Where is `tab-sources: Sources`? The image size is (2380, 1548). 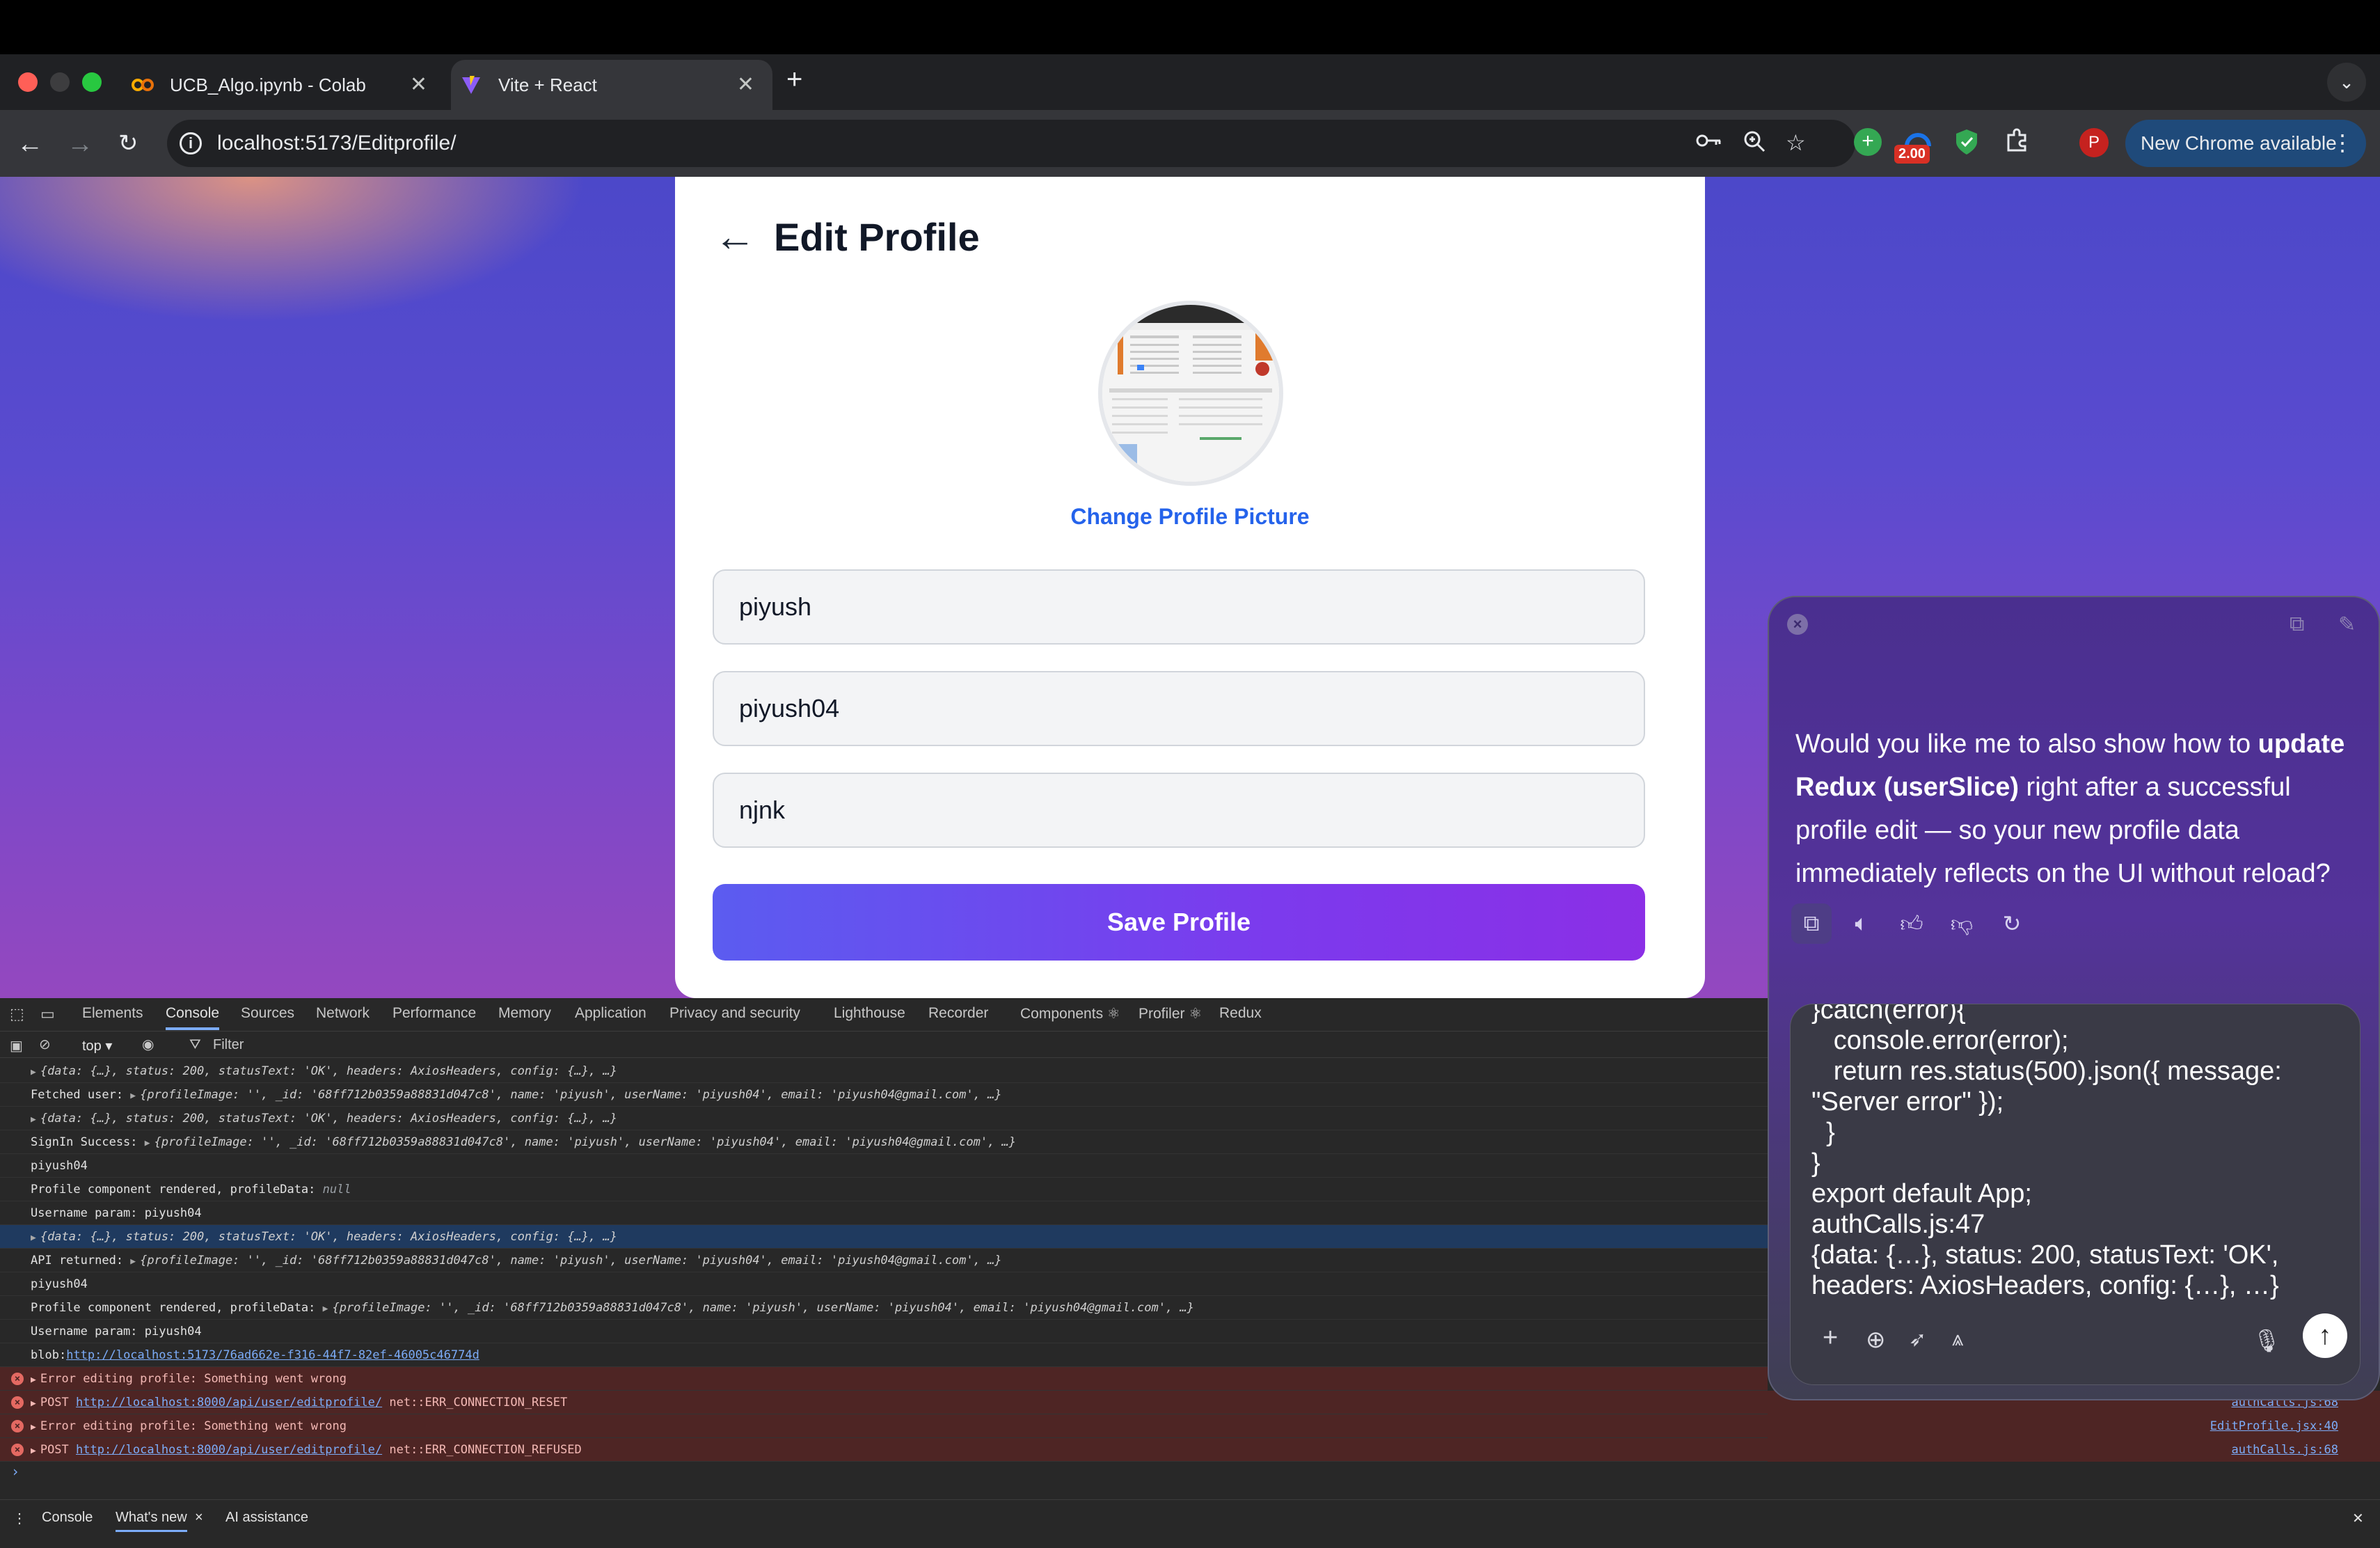
tab-sources: Sources is located at coordinates (267, 1013).